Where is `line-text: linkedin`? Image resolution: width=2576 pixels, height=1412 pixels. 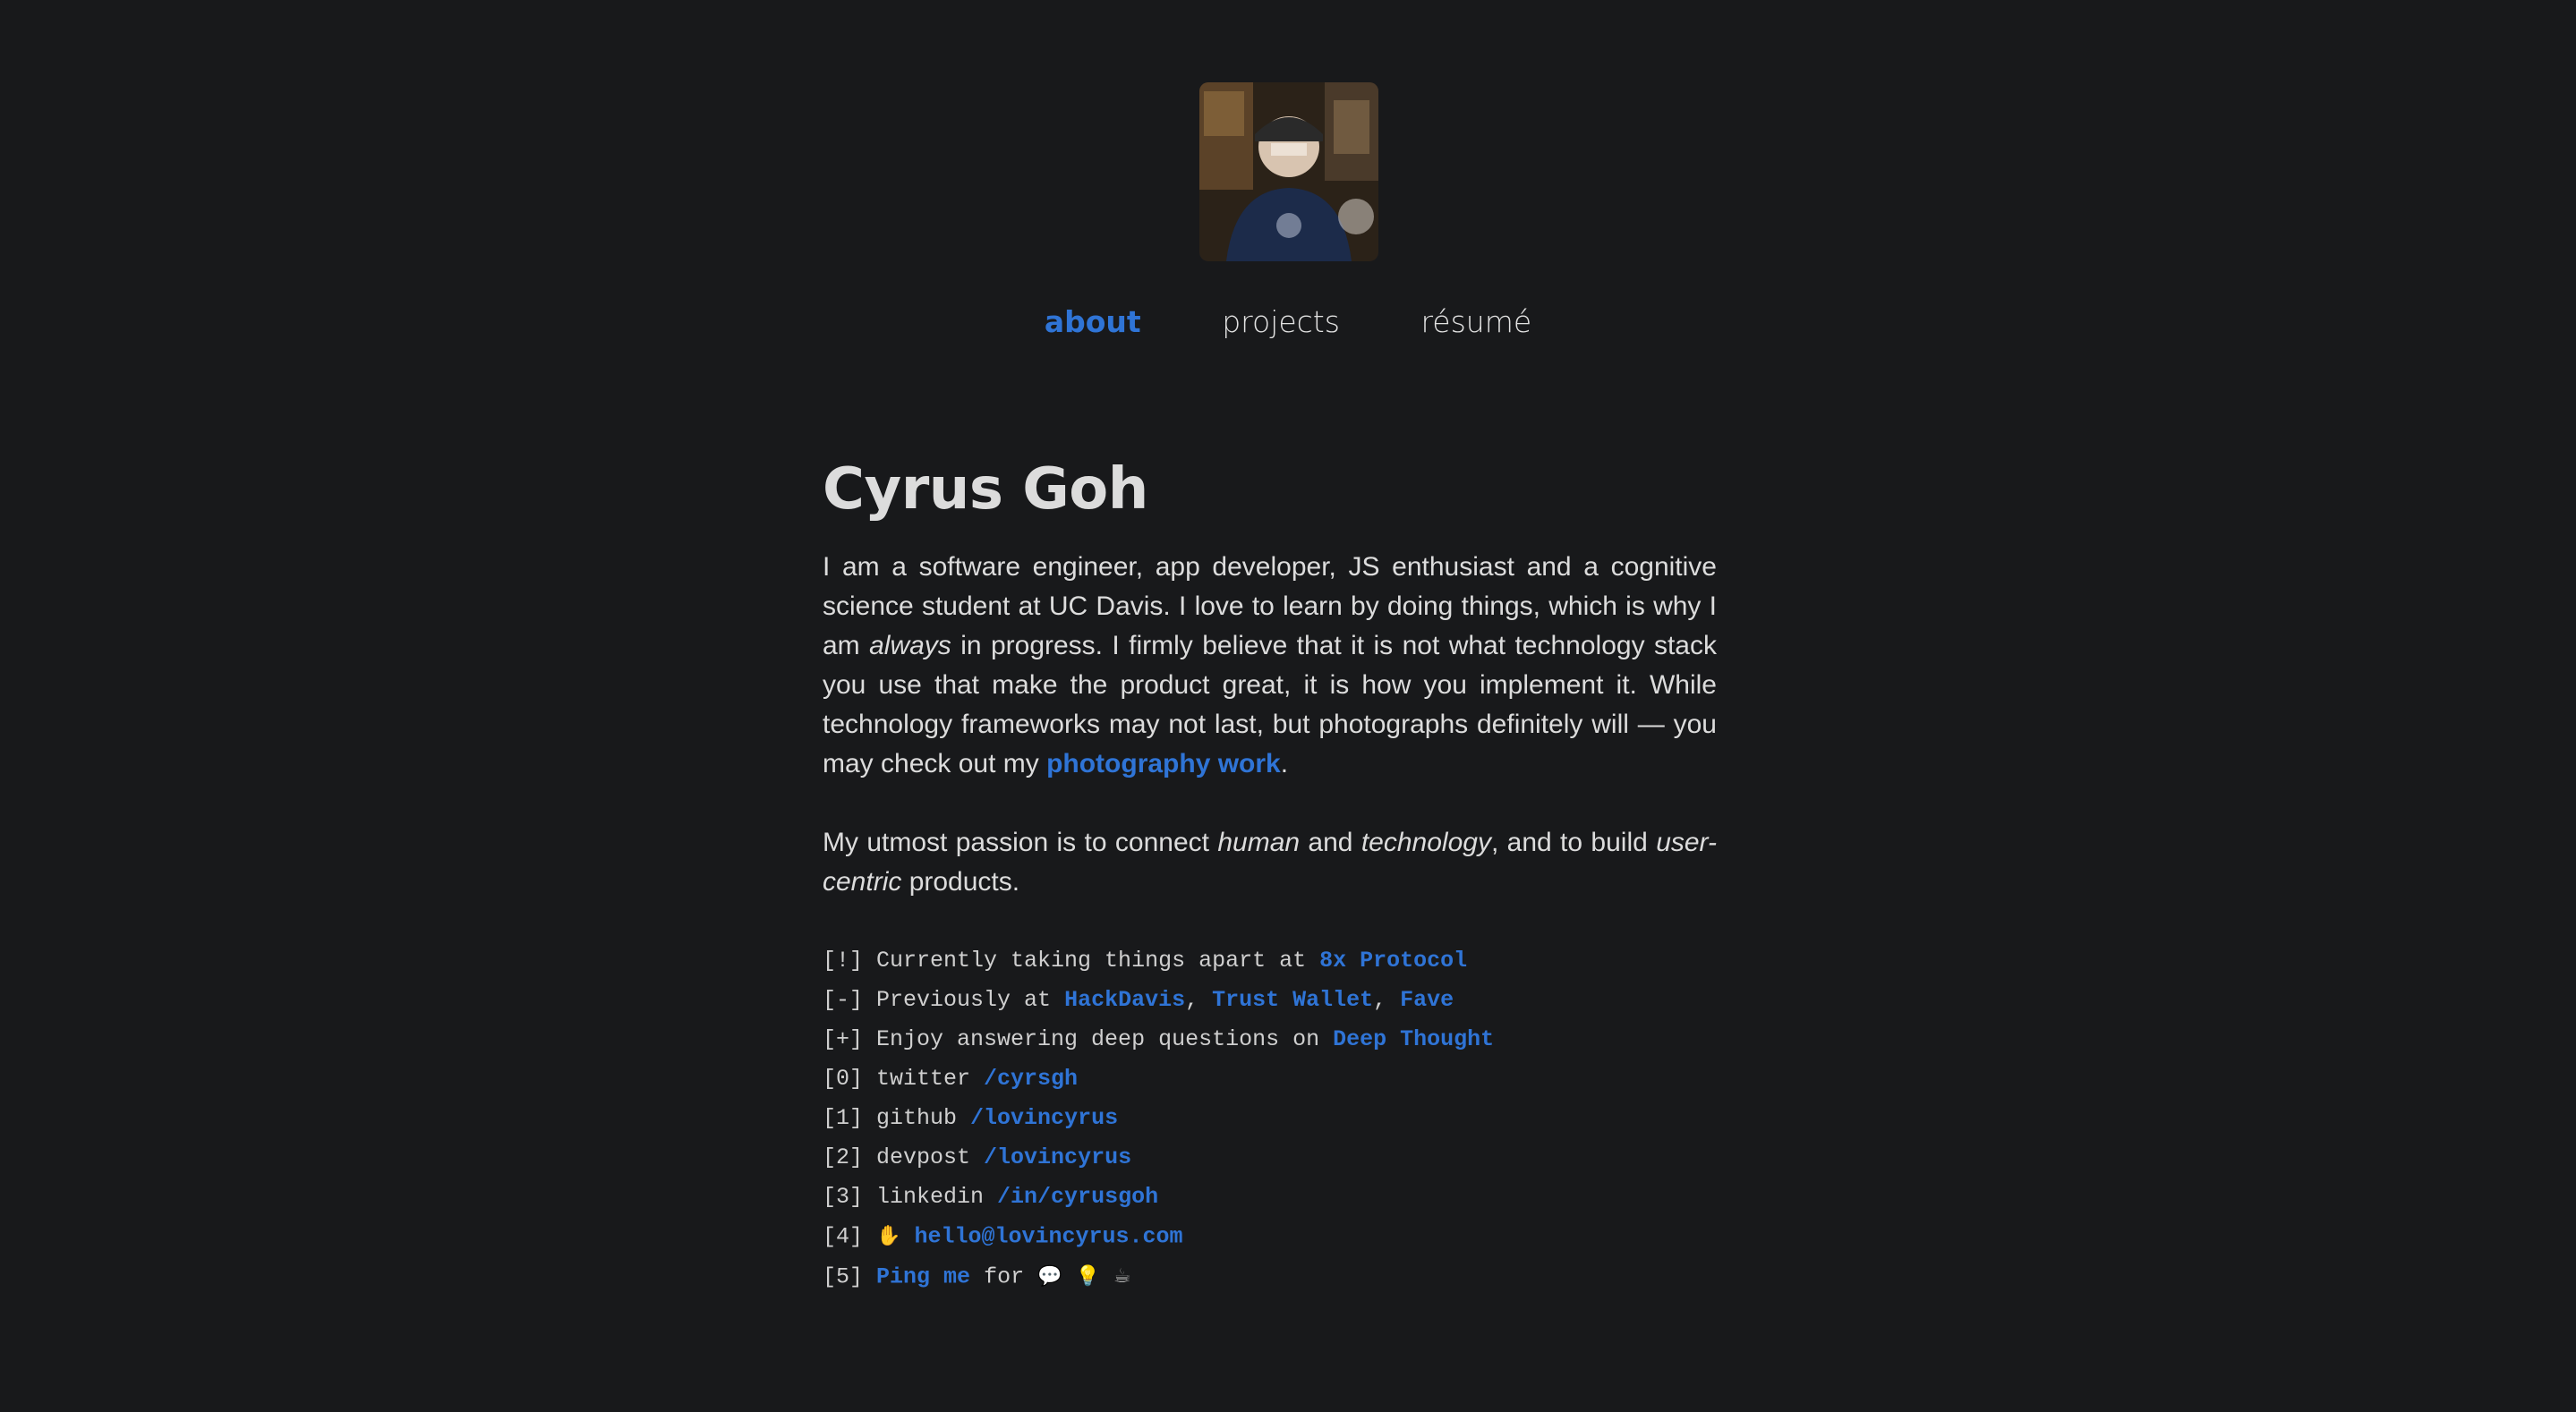
line-text: linkedin is located at coordinates (930, 1197).